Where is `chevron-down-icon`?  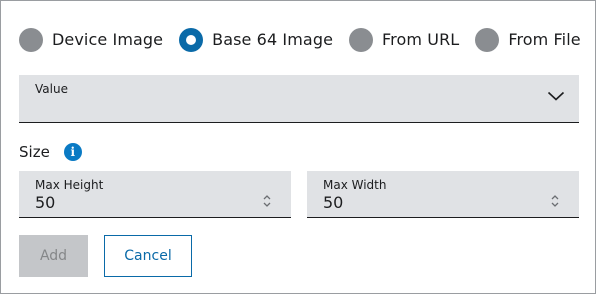
chevron-down-icon is located at coordinates (556, 96).